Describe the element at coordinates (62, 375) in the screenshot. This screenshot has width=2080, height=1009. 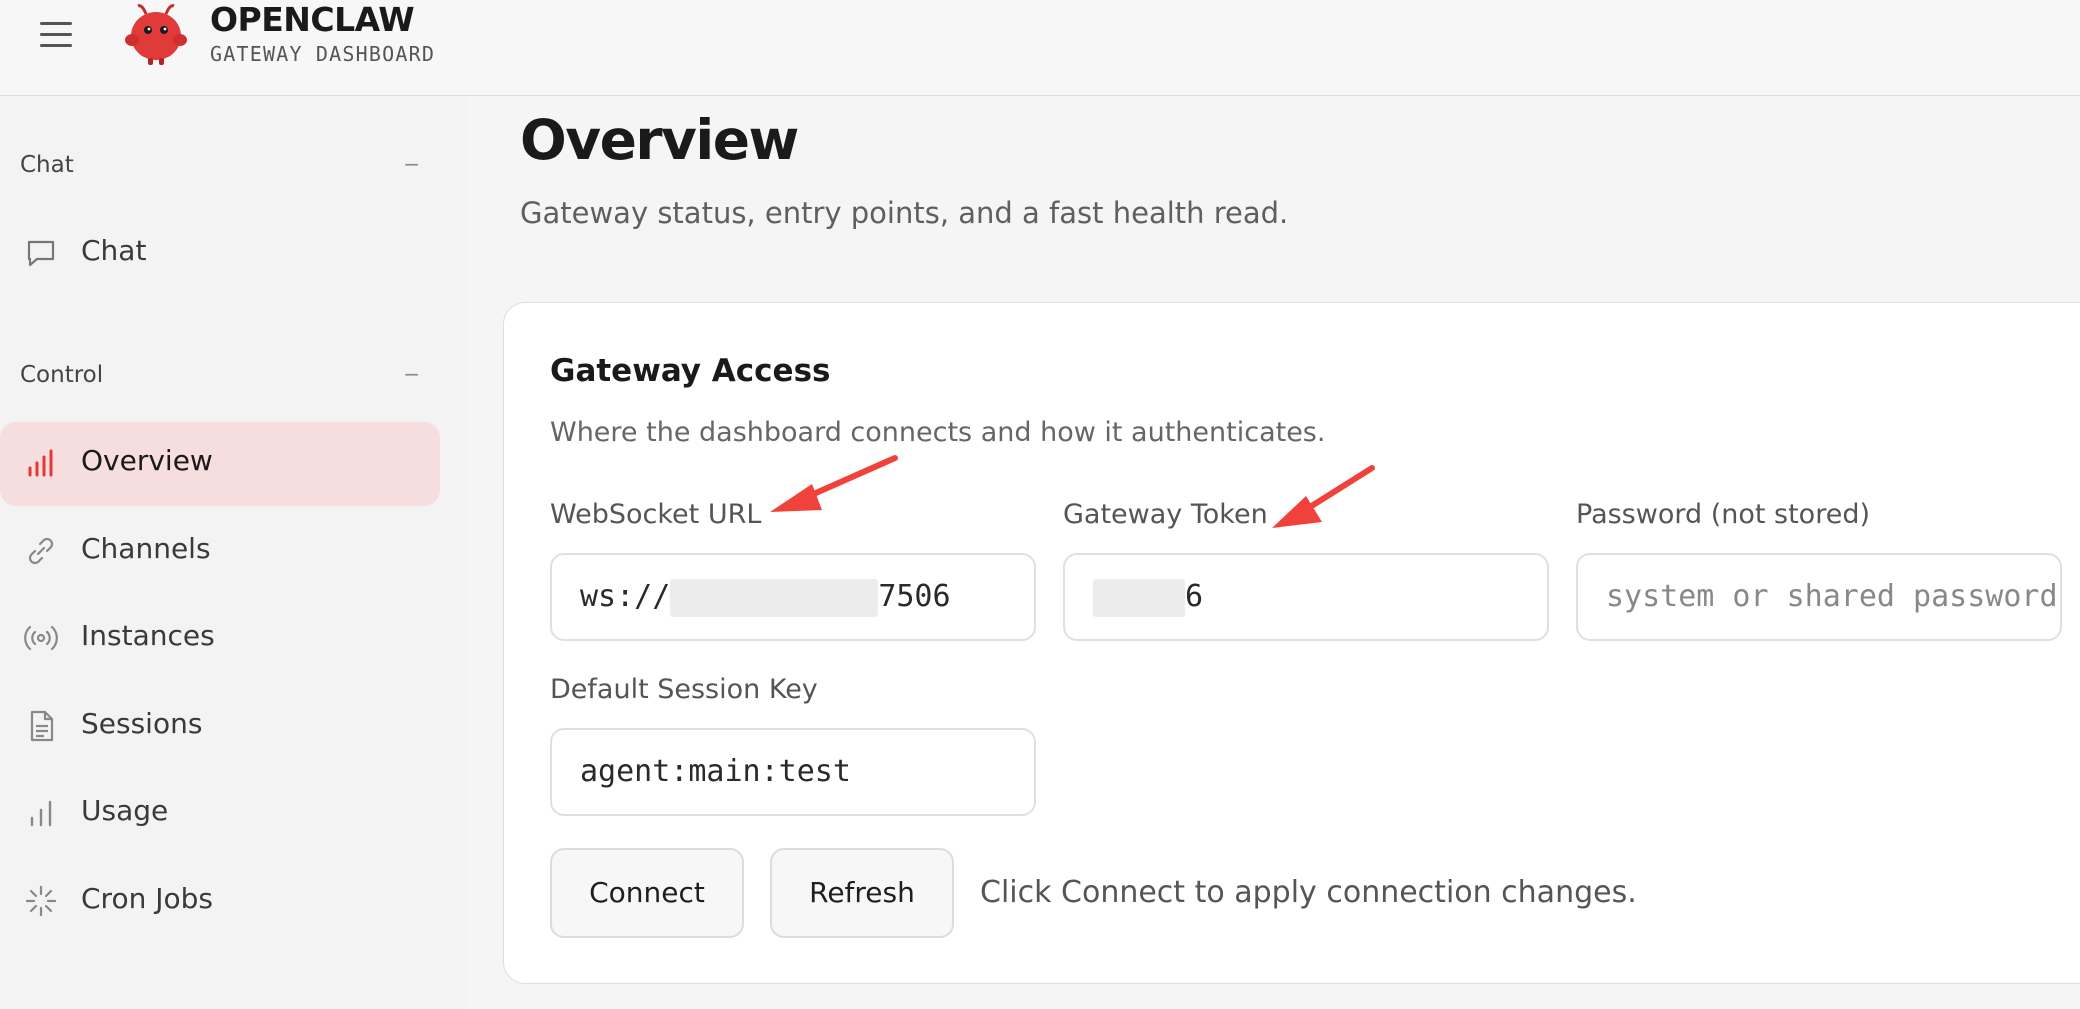
I see `section-label: Control` at that location.